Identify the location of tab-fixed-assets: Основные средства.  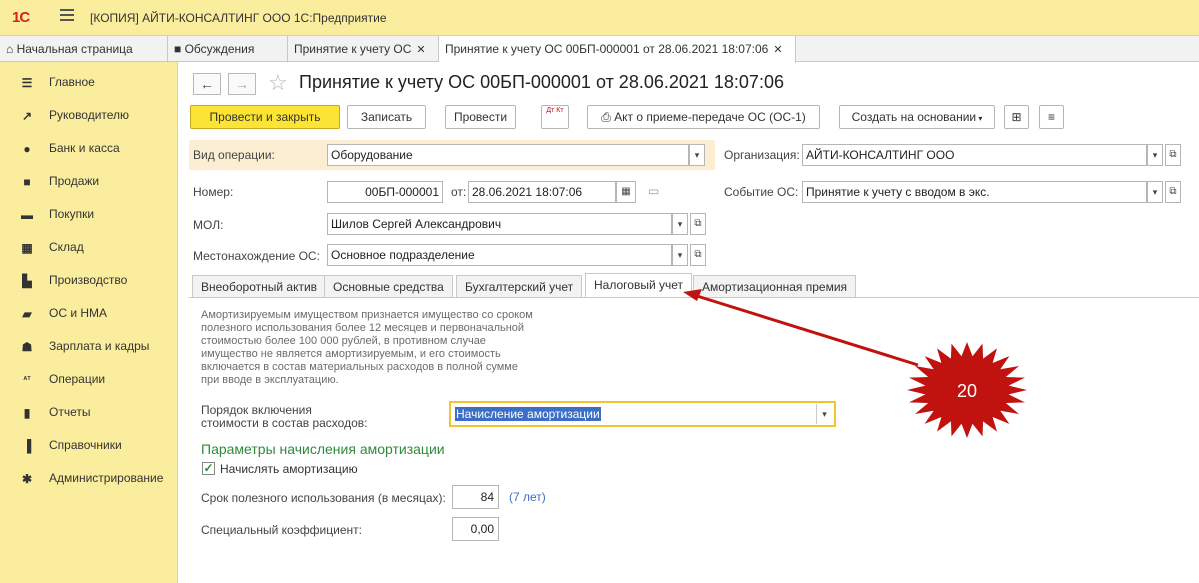
(388, 286).